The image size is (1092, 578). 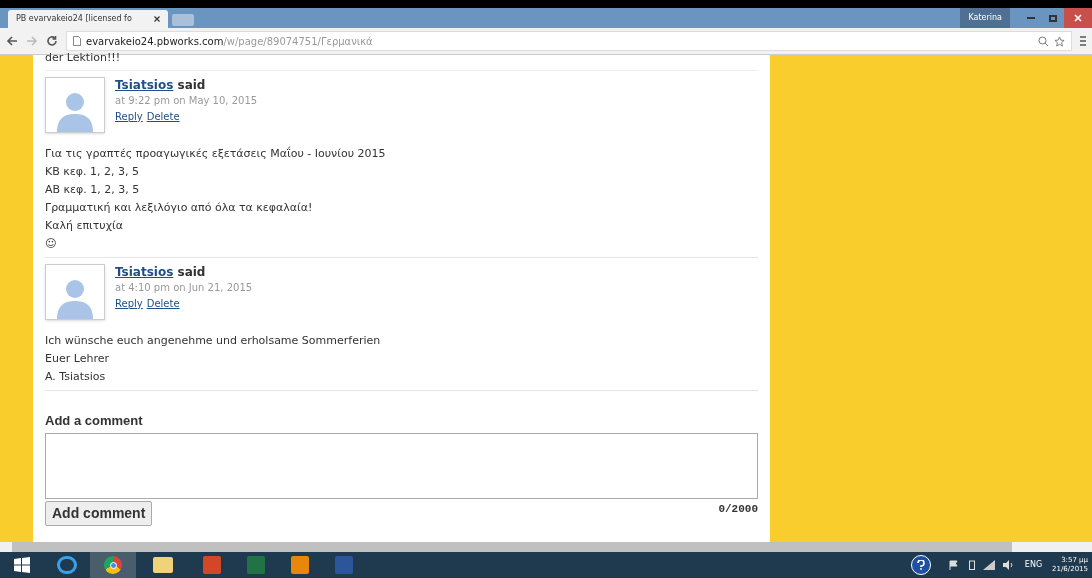 What do you see at coordinates (971, 565) in the screenshot?
I see `battery-icon` at bounding box center [971, 565].